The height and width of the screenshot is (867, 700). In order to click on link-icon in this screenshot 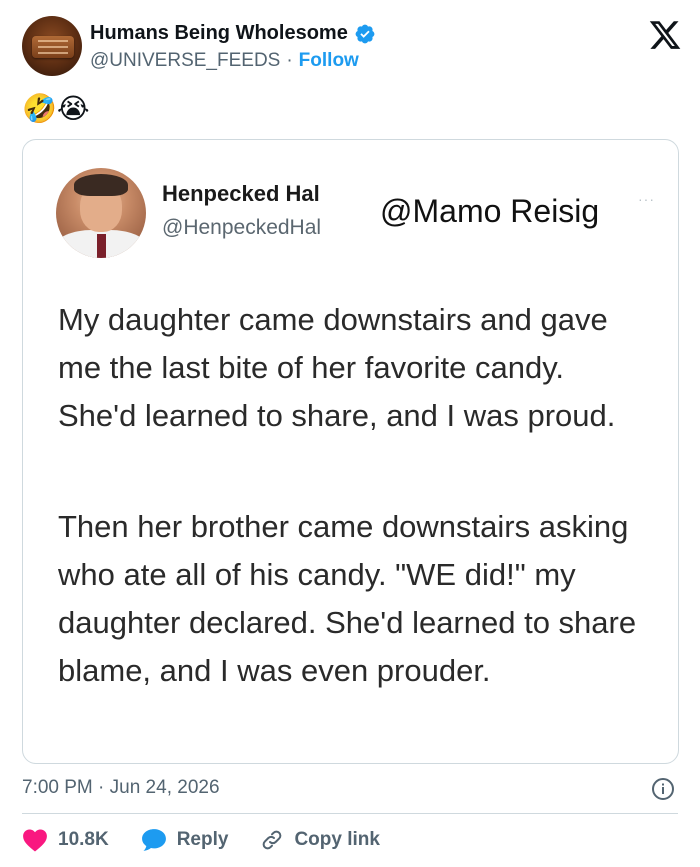, I will do `click(272, 840)`.